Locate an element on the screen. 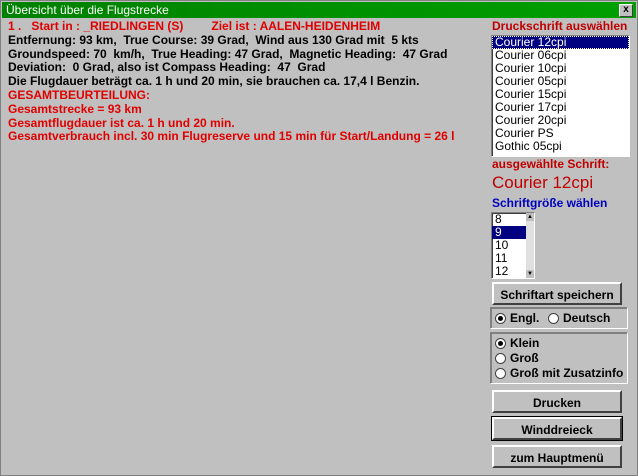  selected-font-value: Courier 12cpi is located at coordinates (543, 182).